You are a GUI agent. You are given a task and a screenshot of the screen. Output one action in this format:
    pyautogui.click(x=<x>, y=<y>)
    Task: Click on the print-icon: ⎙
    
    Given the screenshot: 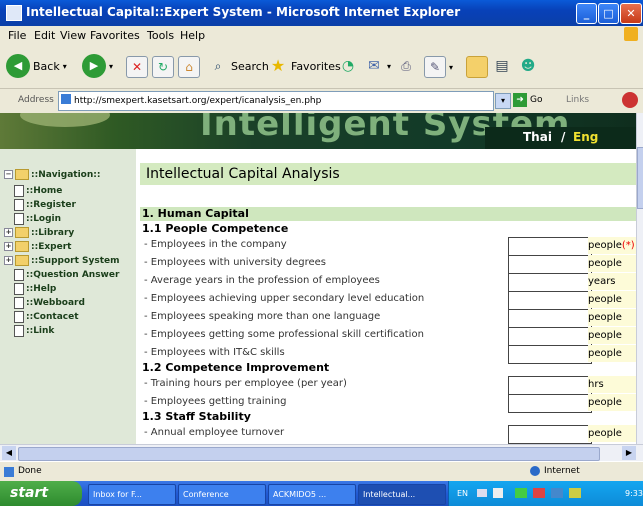 What is the action you would take?
    pyautogui.click(x=406, y=66)
    